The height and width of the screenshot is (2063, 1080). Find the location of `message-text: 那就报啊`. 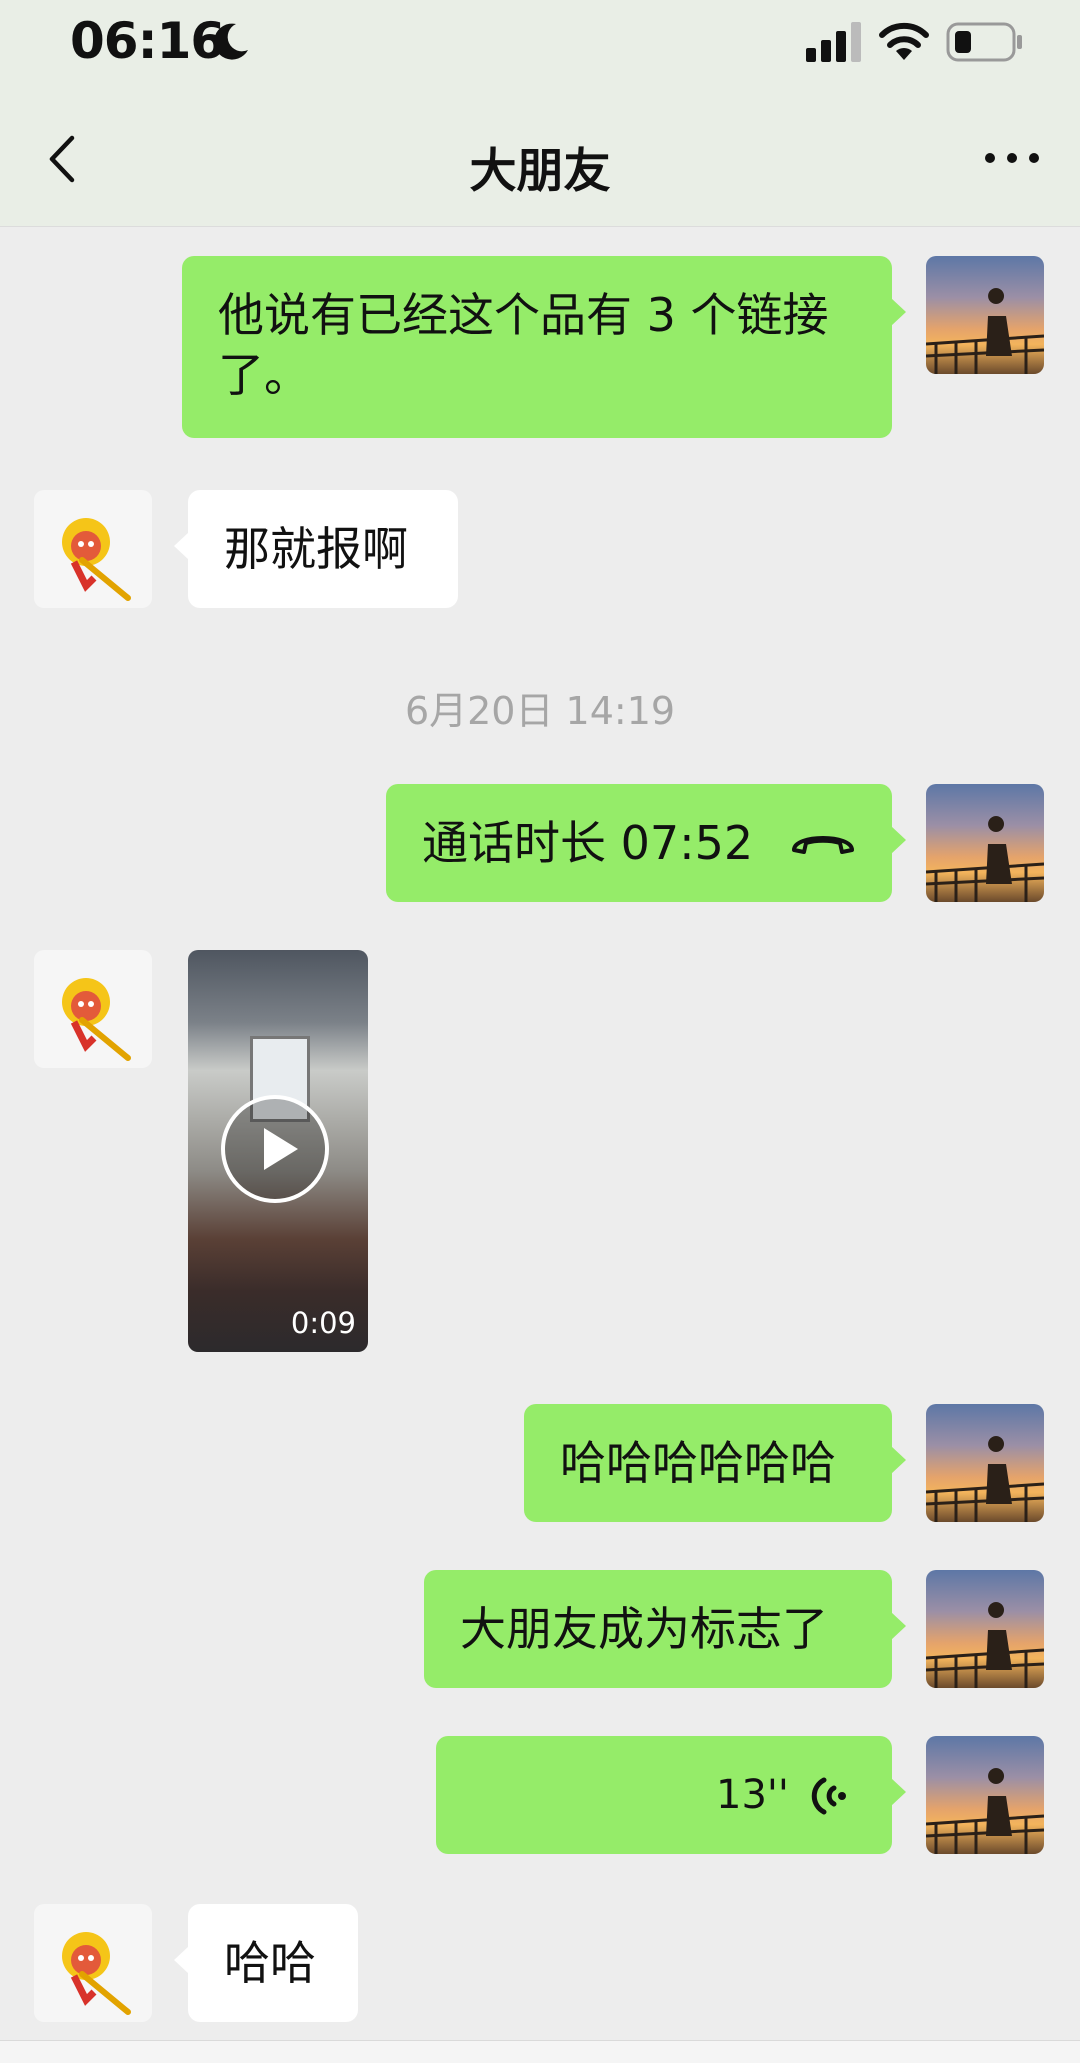

message-text: 那就报啊 is located at coordinates (316, 549).